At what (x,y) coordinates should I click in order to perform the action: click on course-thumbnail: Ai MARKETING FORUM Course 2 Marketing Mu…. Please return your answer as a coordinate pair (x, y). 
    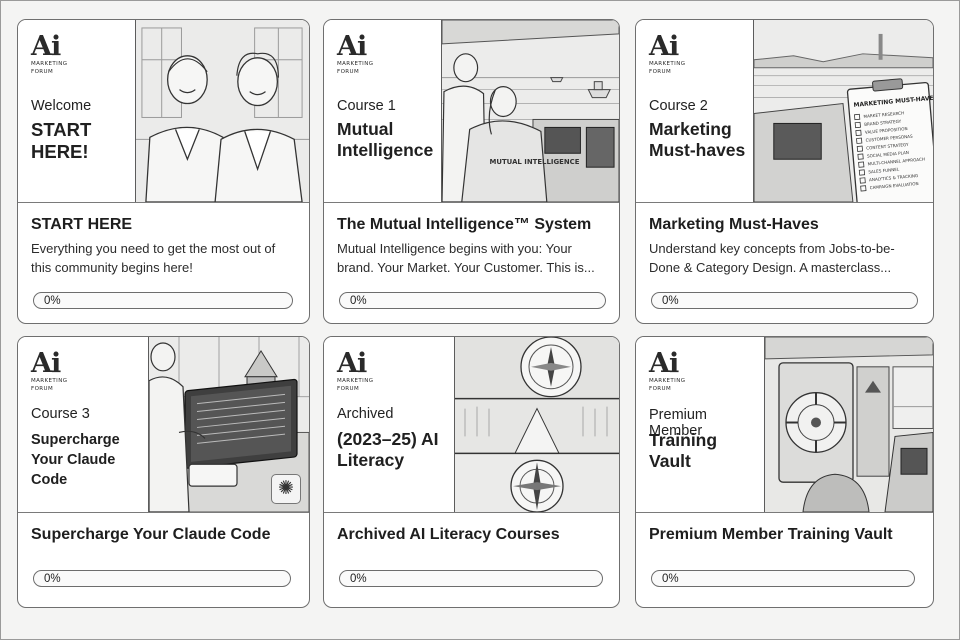
    Looking at the image, I should click on (784, 111).